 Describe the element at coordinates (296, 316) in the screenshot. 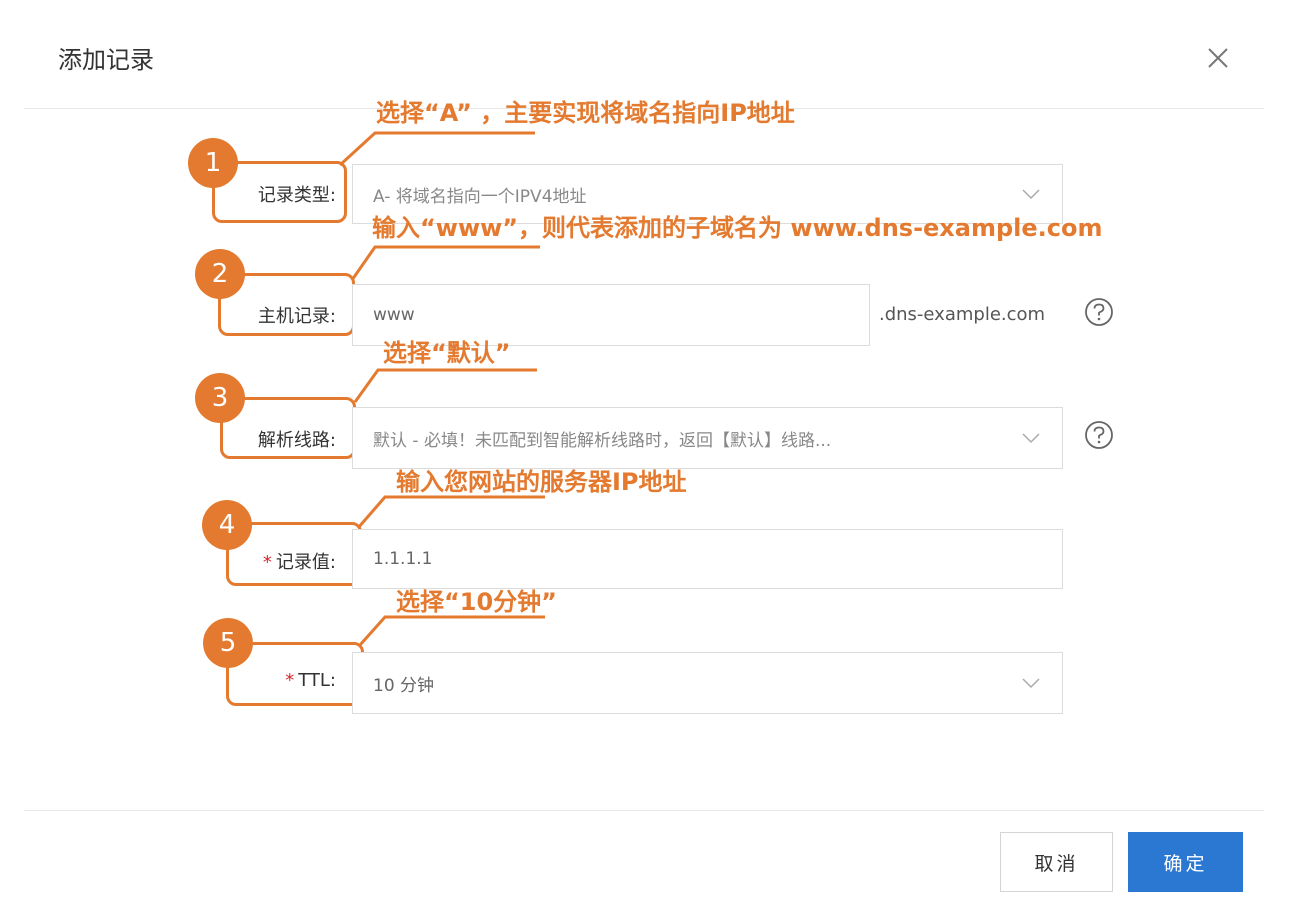

I see `host-record-label: 主机记录:` at that location.